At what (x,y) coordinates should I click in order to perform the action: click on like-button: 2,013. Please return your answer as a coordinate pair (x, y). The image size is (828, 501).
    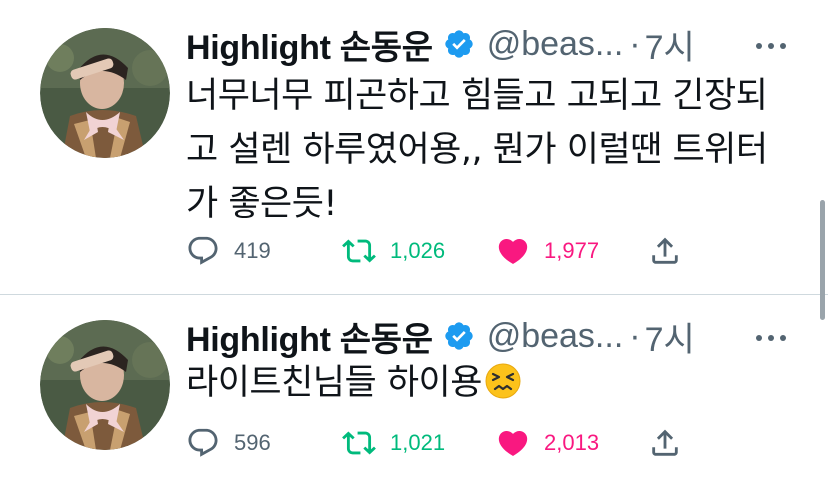
    Looking at the image, I should click on (547, 443).